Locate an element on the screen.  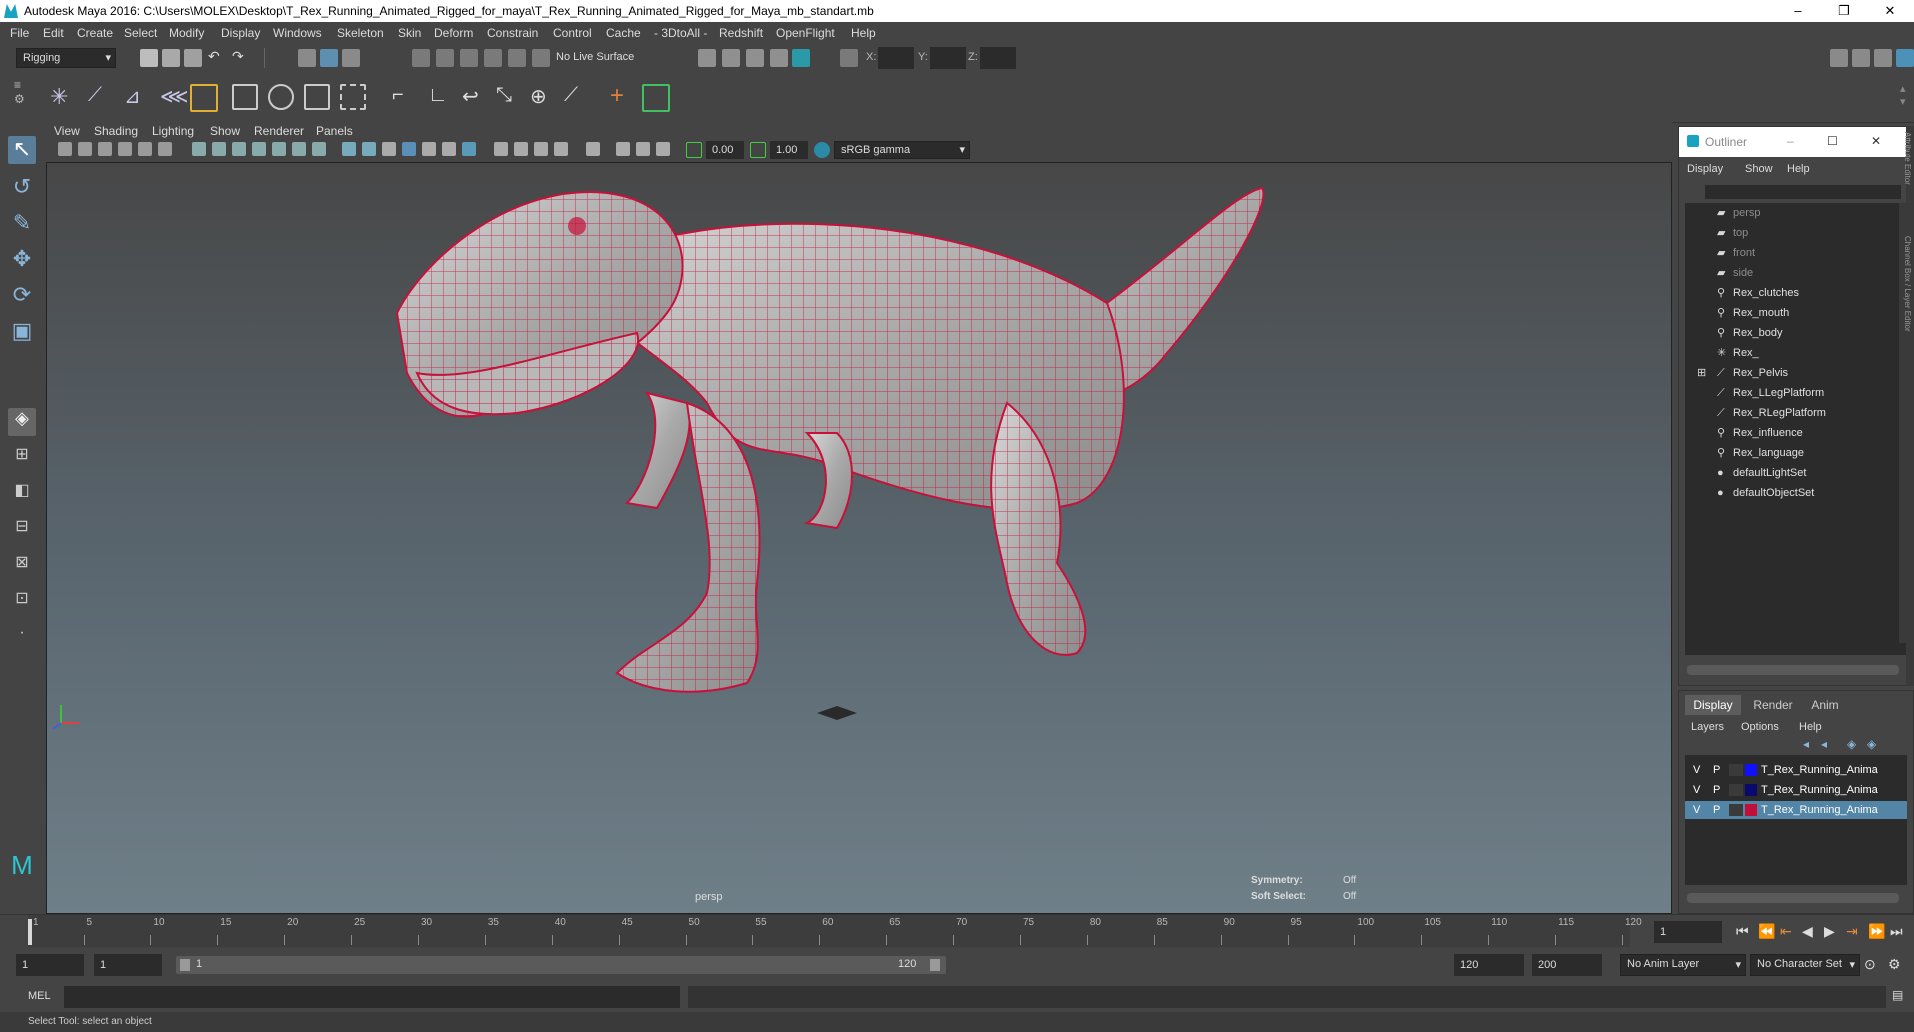
outliner-item: Rex_LLegPlatform is located at coordinates (1778, 393).